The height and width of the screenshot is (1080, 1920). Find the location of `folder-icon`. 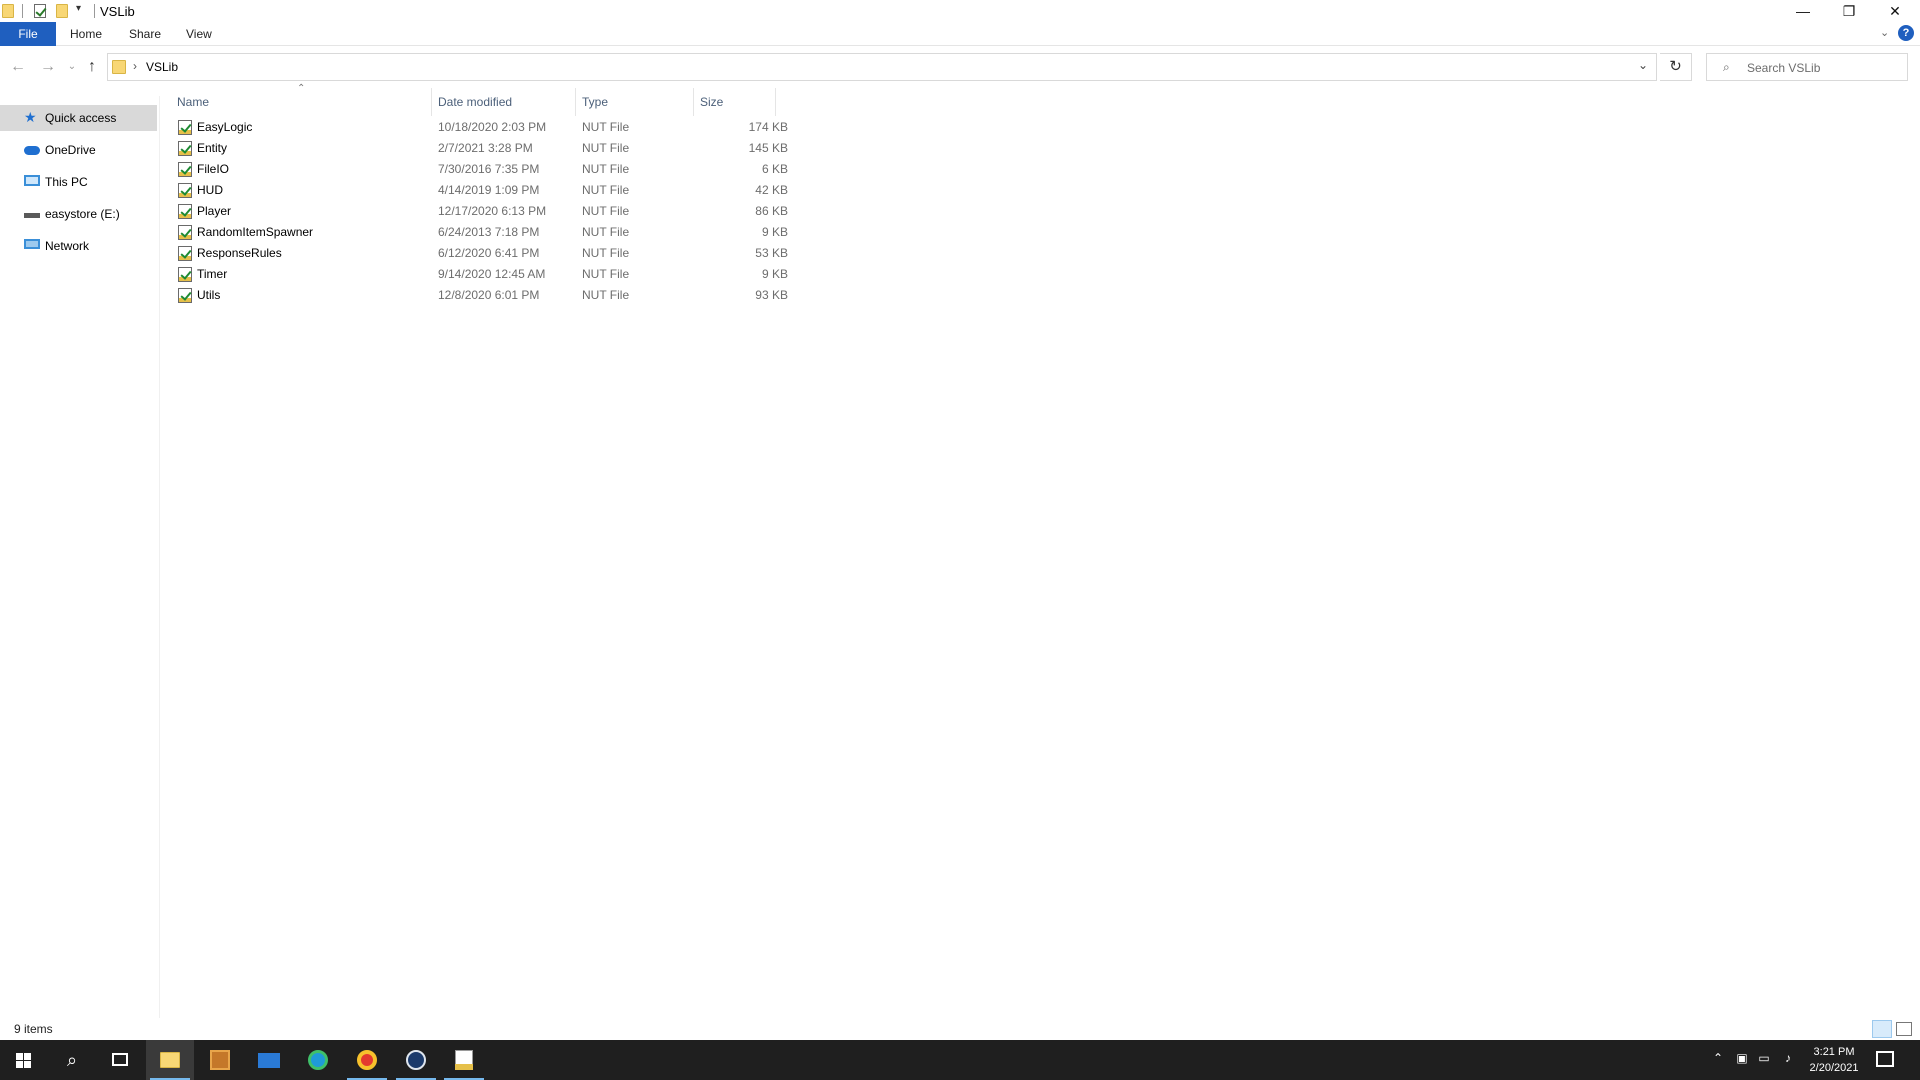

folder-icon is located at coordinates (8, 11).